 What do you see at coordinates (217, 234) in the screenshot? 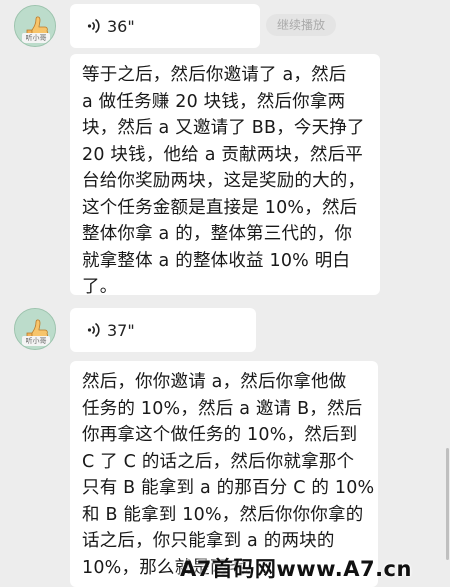
I see `transcript-line: 整体你拿 a 的，整体第三代的，你` at bounding box center [217, 234].